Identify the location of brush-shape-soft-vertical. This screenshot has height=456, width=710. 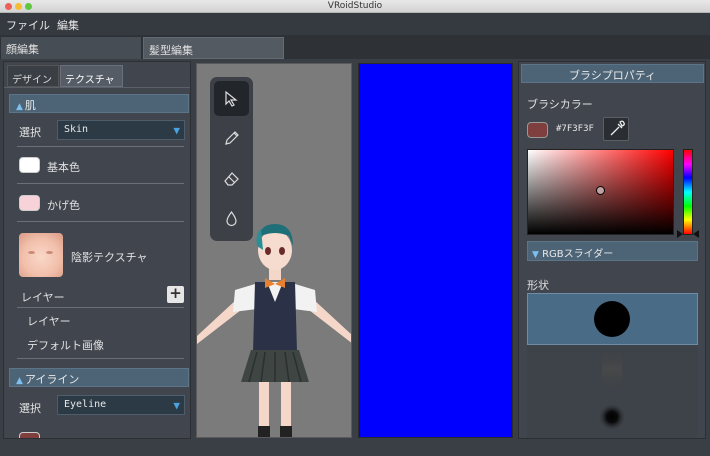
(612, 370).